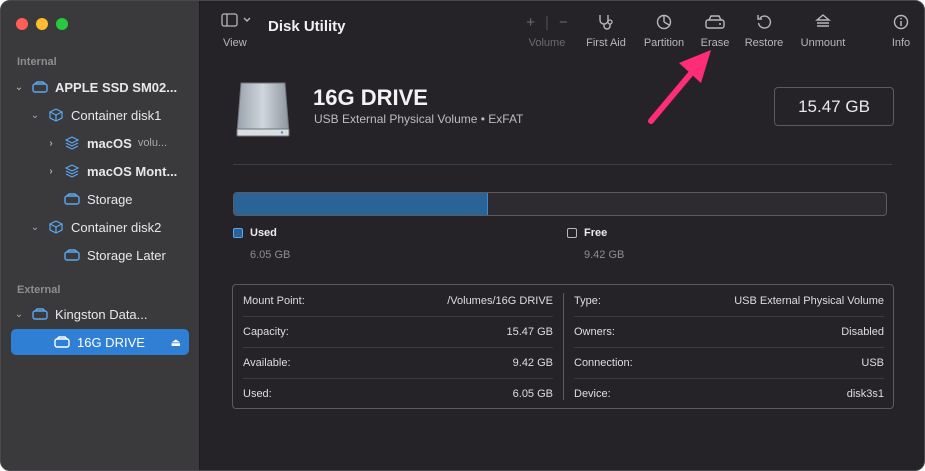  Describe the element at coordinates (823, 43) in the screenshot. I see `unmount-label: Unmount` at that location.